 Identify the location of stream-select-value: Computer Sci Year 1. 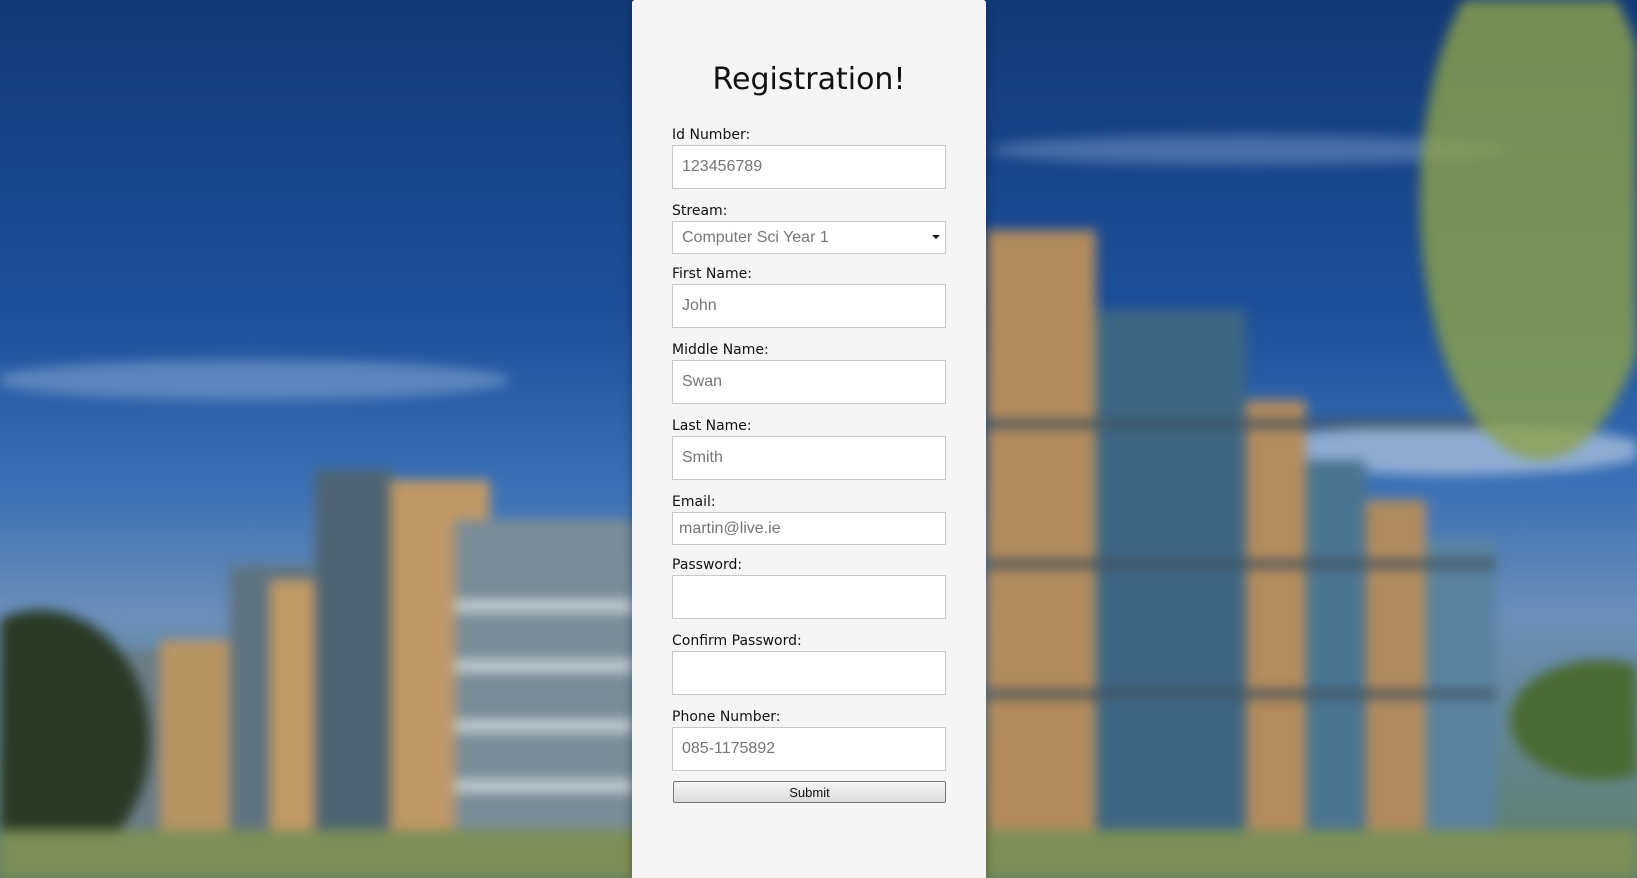
(755, 237).